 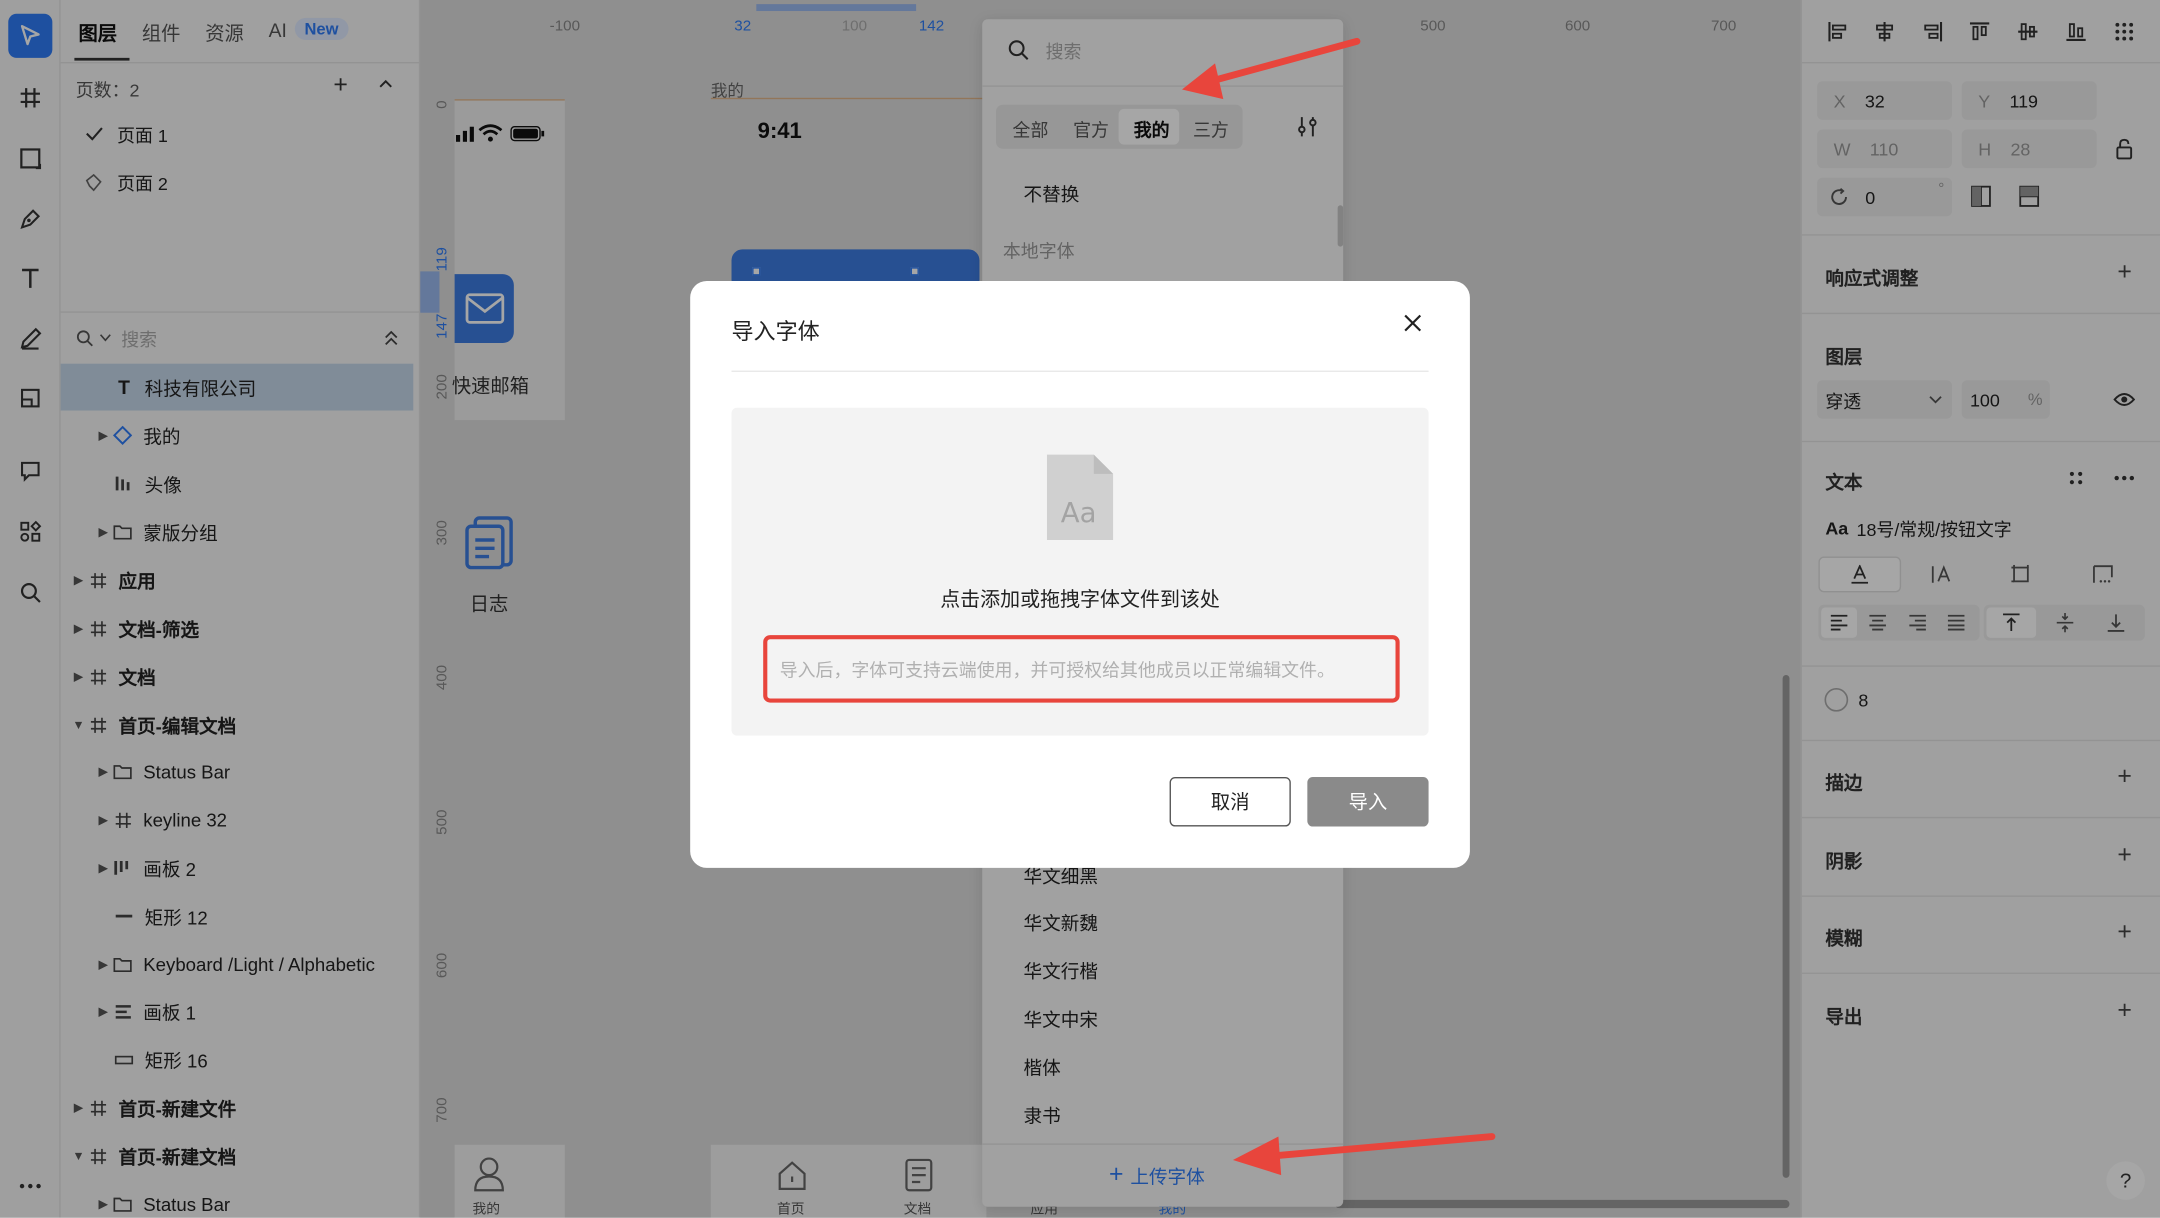 What do you see at coordinates (1078, 512) in the screenshot?
I see `file-glyph: Aa` at bounding box center [1078, 512].